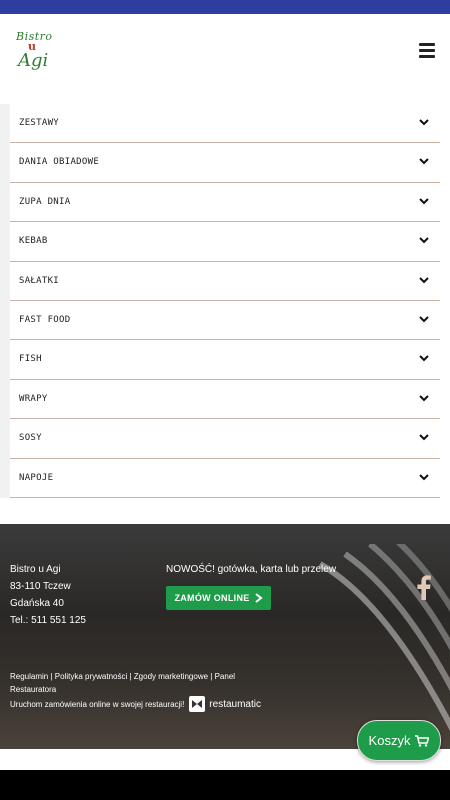 The height and width of the screenshot is (800, 450). Describe the element at coordinates (225, 202) in the screenshot. I see `category-item-zupa-dnia: ZUPA DNIA` at that location.